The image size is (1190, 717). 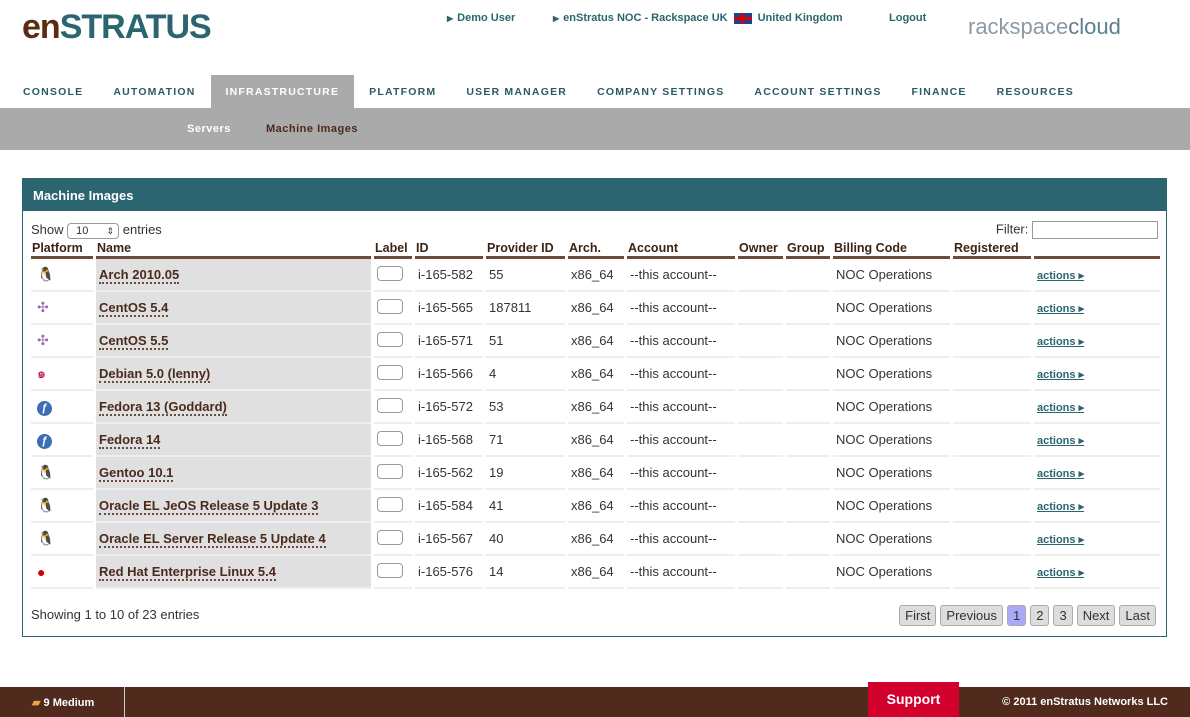 I want to click on image-id: i-165-568, so click(x=449, y=440).